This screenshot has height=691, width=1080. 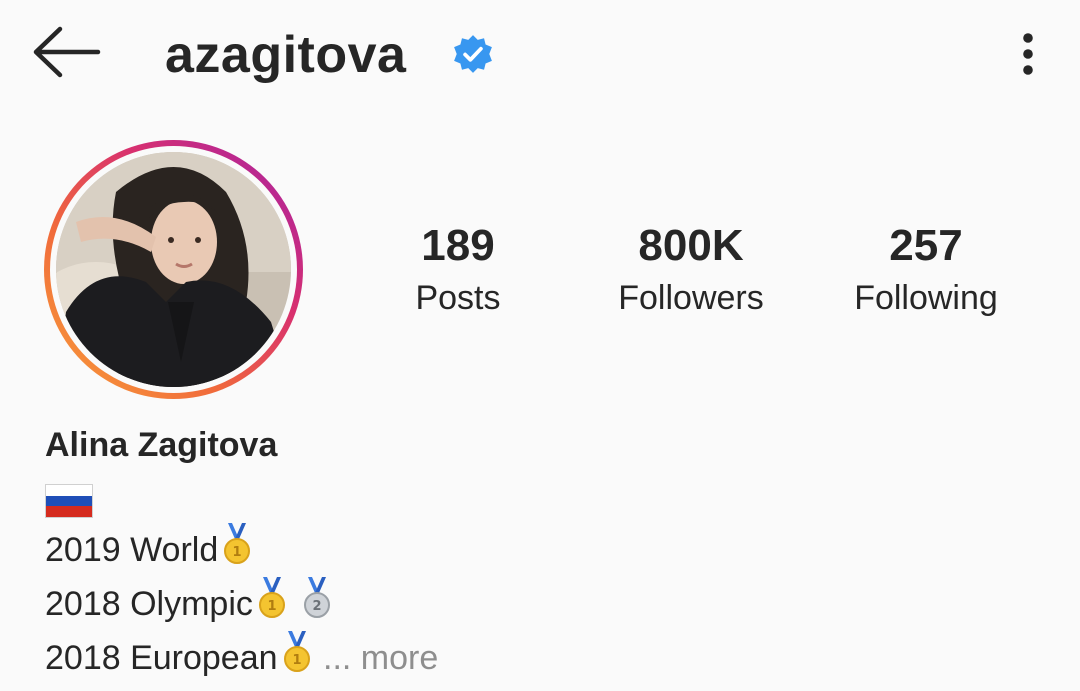 I want to click on bio-line: 2018 European 1 ... more, so click(x=525, y=658).